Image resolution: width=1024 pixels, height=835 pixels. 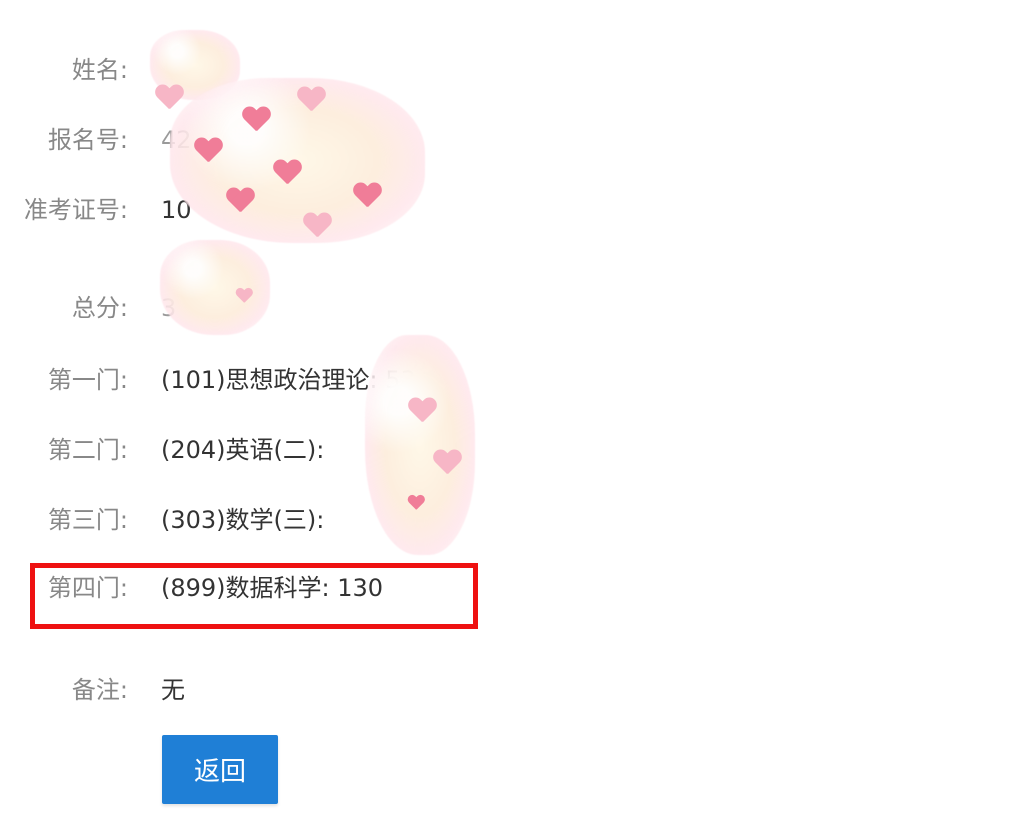 I want to click on remarks-value: 无, so click(x=173, y=690).